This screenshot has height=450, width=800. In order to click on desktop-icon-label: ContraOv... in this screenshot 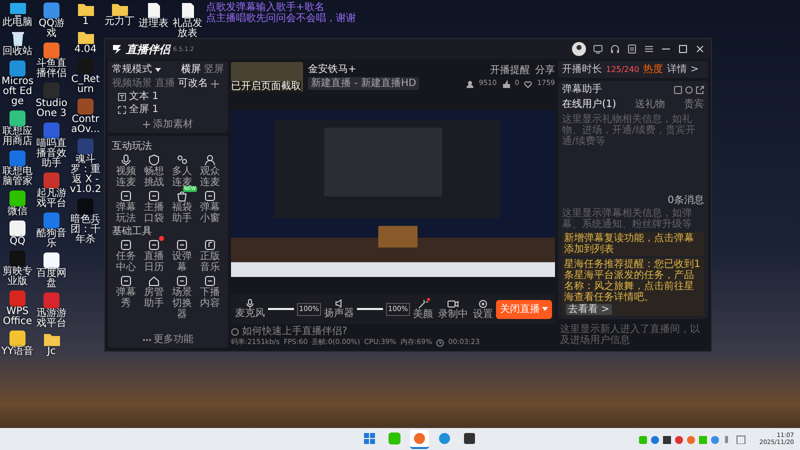, I will do `click(85, 125)`.